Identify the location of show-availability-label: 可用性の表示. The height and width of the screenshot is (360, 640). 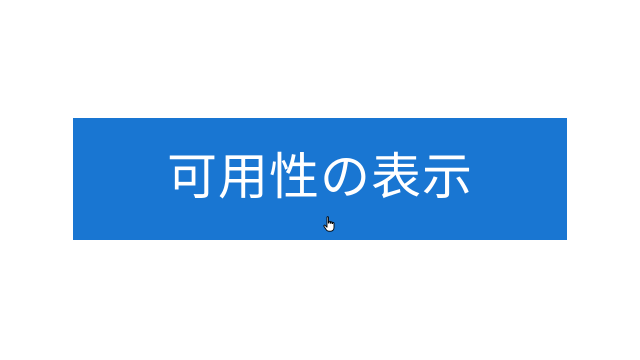
(320, 177).